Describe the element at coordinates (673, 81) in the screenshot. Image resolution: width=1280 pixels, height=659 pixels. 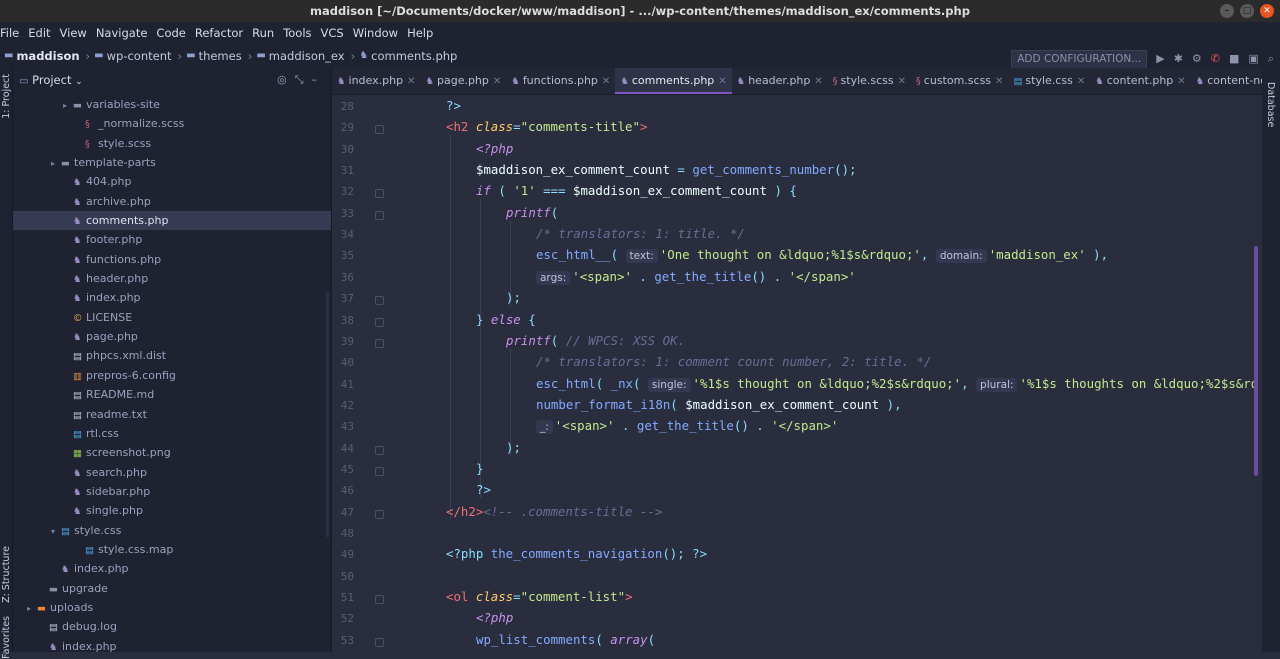
I see `tab-comments-php: ♞ comments.php ✕` at that location.